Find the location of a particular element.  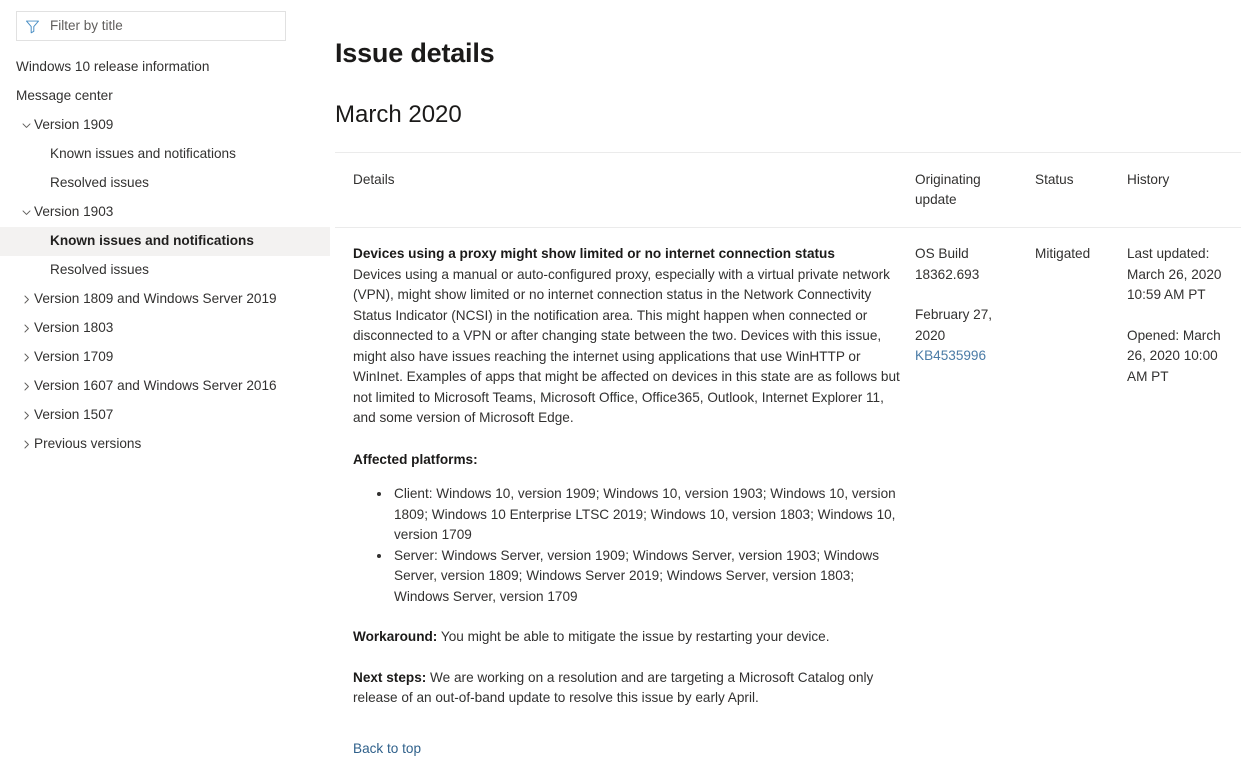

filter-icon is located at coordinates (32, 26).